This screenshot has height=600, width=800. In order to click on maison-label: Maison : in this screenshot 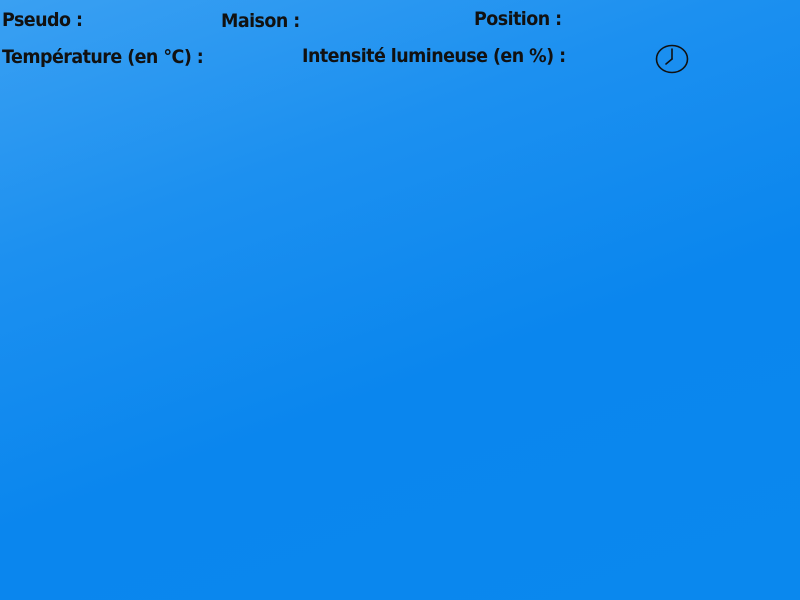, I will do `click(260, 21)`.